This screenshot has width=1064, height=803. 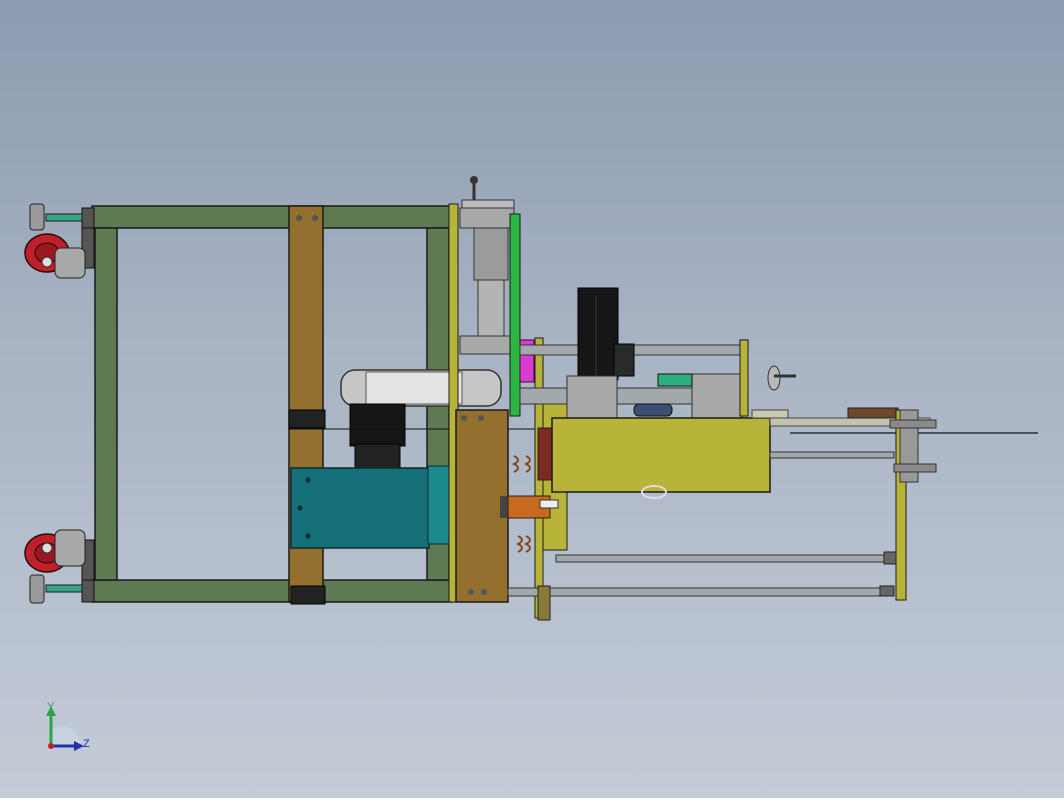 What do you see at coordinates (675, 380) in the screenshot?
I see `green-rod` at bounding box center [675, 380].